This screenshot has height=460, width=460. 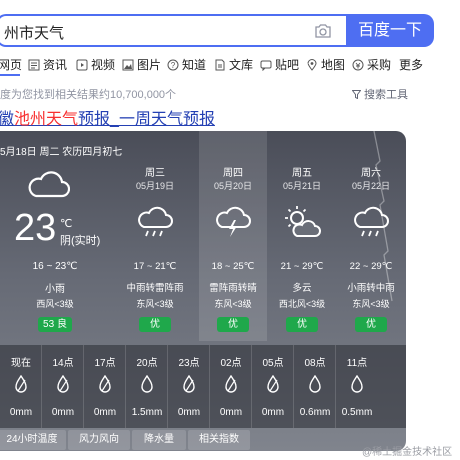 What do you see at coordinates (371, 288) in the screenshot?
I see `day-condition: 小雨转中雨` at bounding box center [371, 288].